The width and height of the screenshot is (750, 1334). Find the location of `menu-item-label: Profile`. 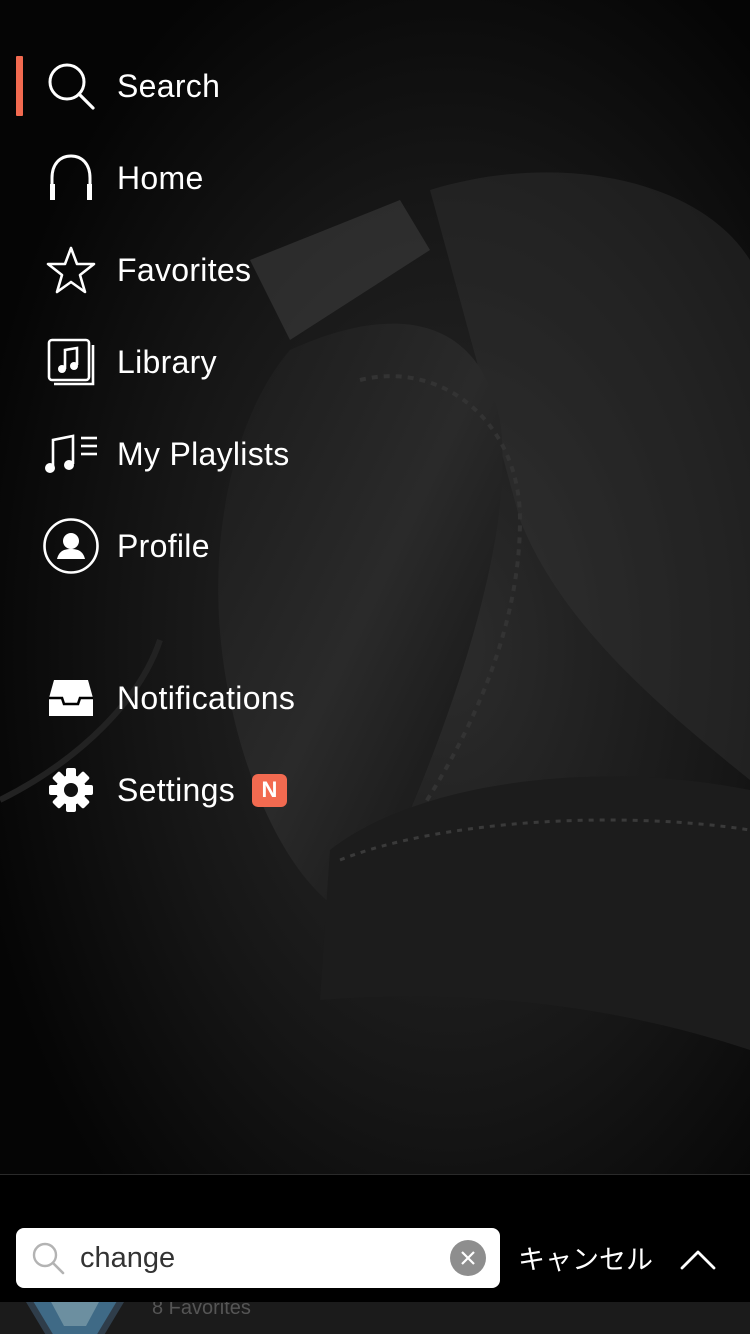

menu-item-label: Profile is located at coordinates (163, 546).